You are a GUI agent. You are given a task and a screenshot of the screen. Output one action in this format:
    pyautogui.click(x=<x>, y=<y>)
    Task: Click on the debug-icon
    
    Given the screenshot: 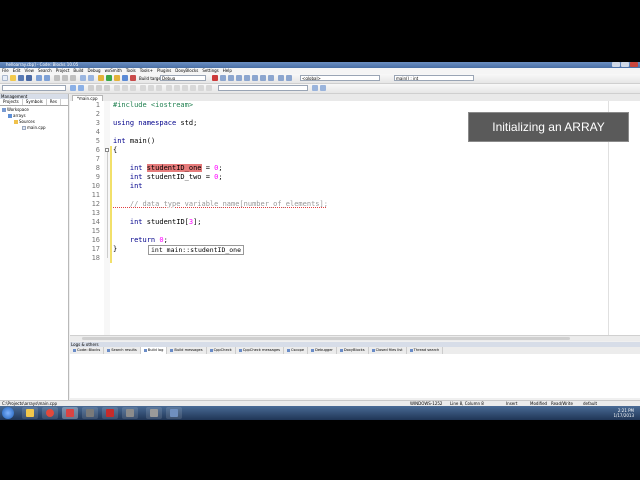 What is the action you would take?
    pyautogui.click(x=215, y=78)
    